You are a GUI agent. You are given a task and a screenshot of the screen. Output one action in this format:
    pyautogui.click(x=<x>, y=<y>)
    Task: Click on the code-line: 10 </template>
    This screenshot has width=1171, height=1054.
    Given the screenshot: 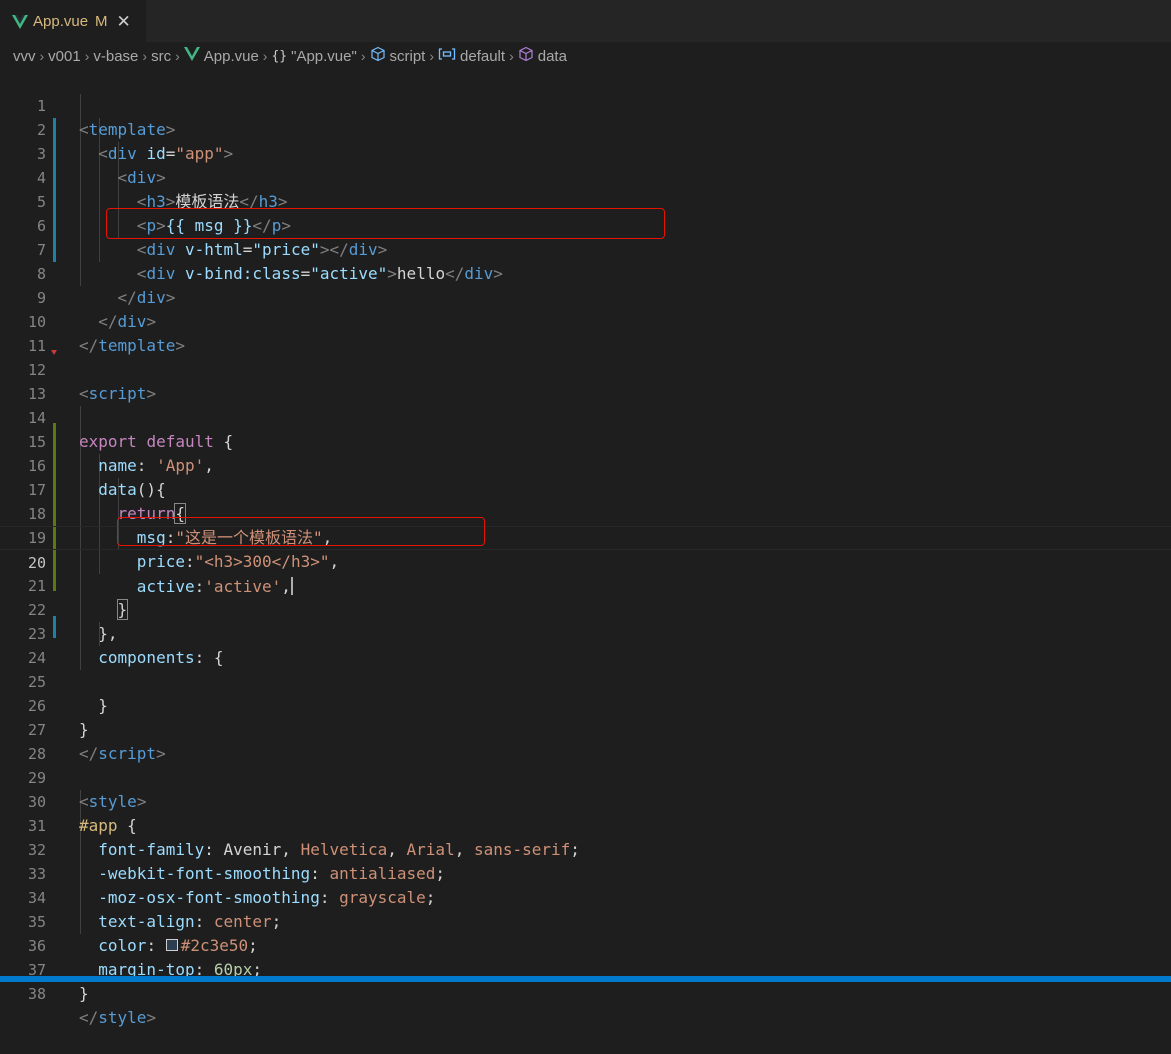 What is the action you would take?
    pyautogui.click(x=585, y=320)
    